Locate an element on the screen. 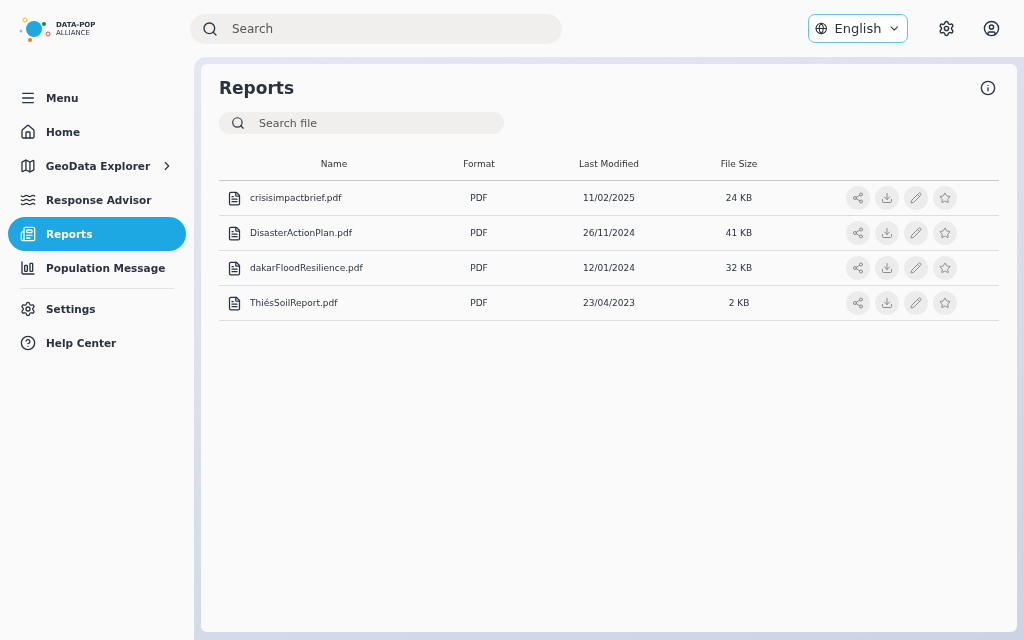 The height and width of the screenshot is (640, 1024). column-header: Last Modified is located at coordinates (609, 164).